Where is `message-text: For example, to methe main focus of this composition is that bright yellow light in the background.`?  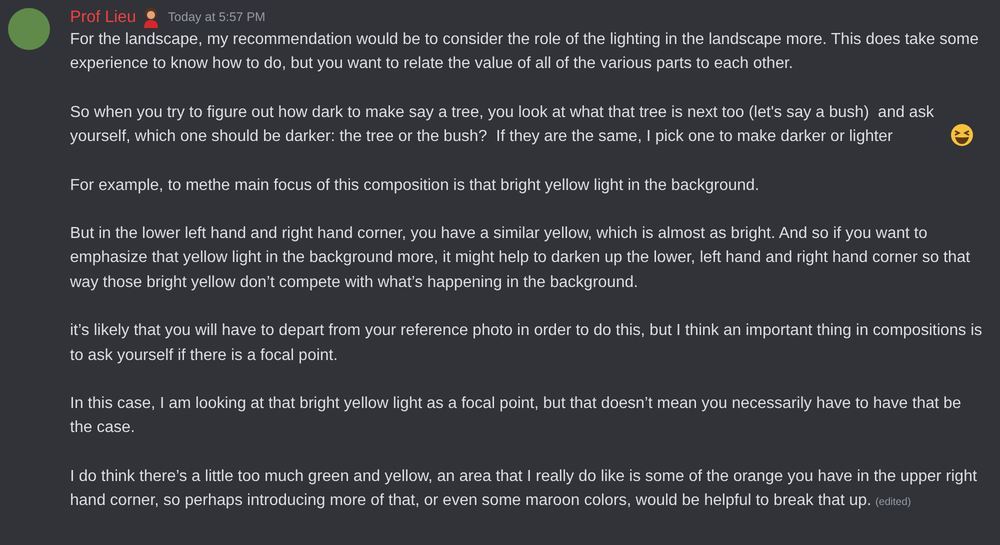 message-text: For example, to methe main focus of this composition is that bright yellow light in the background. is located at coordinates (415, 185).